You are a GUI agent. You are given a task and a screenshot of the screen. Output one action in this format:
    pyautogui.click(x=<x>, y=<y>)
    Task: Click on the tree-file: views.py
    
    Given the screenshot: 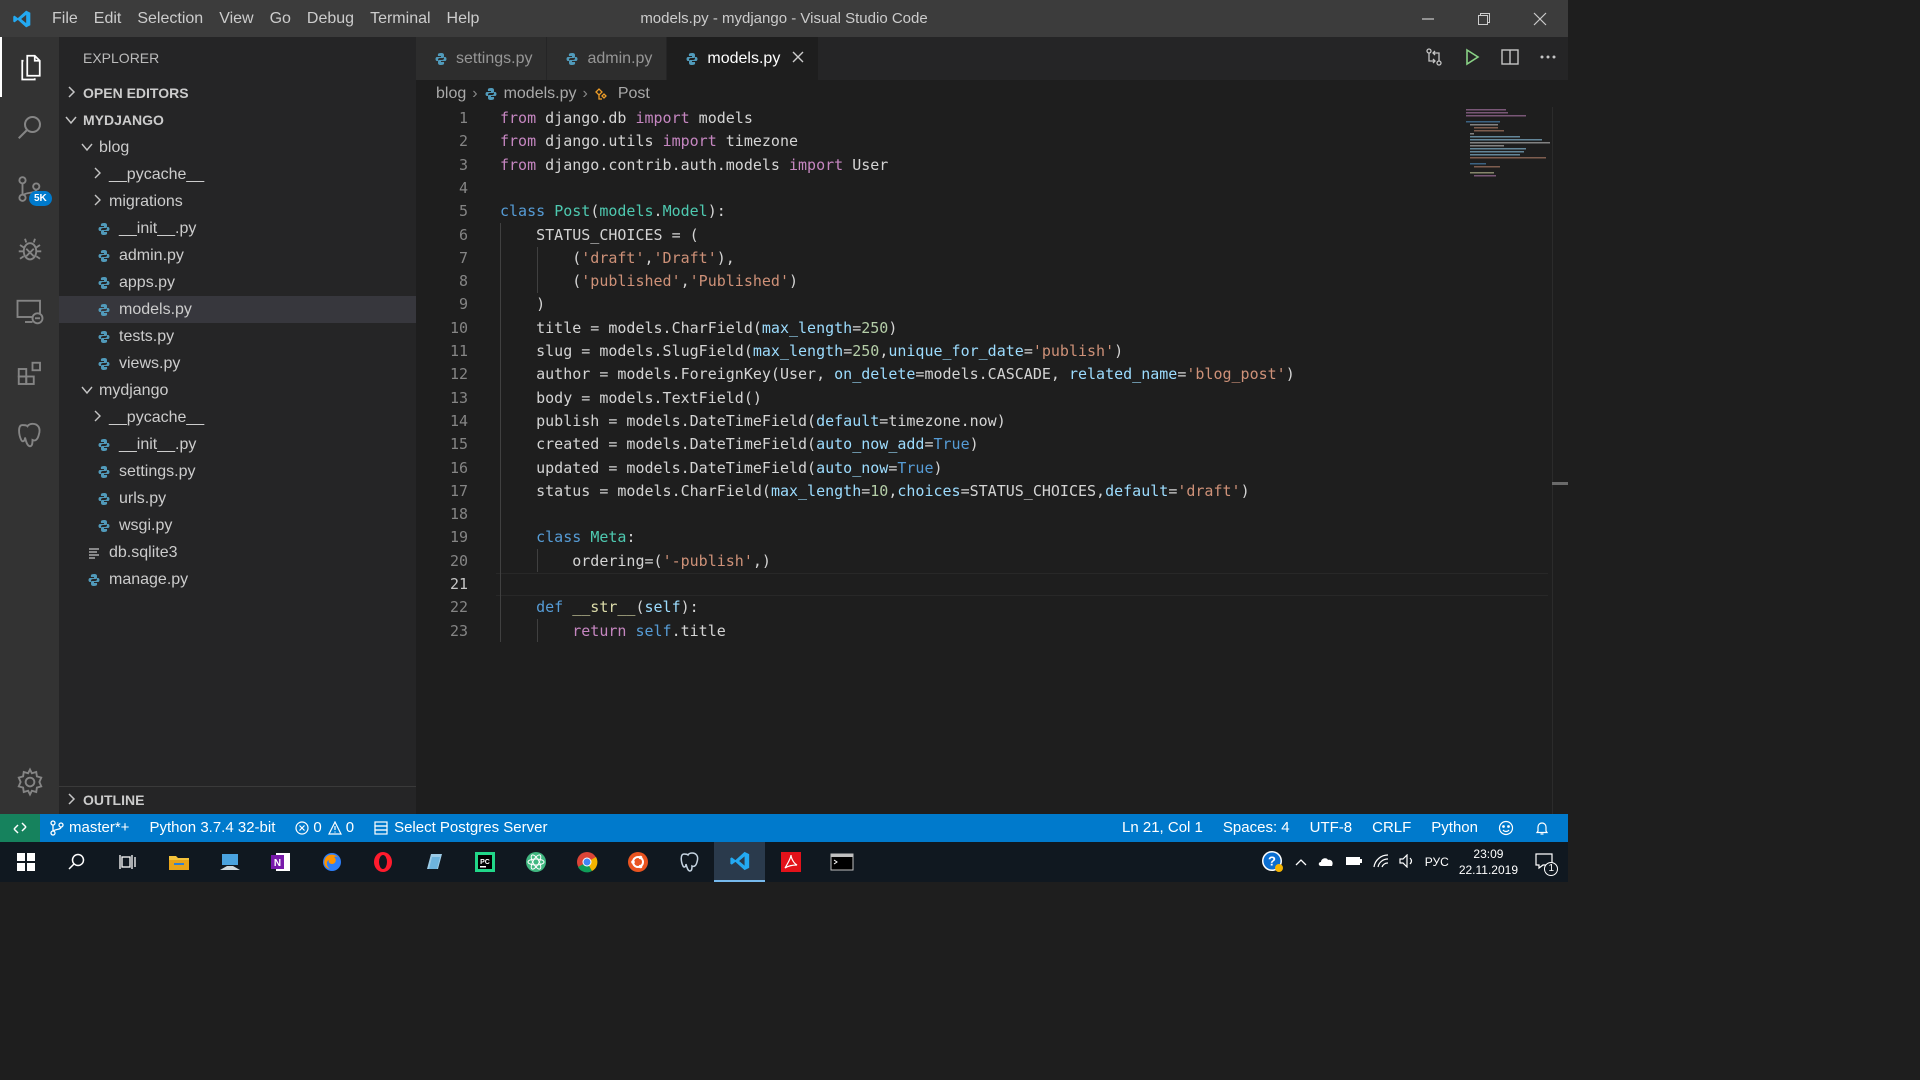 What is the action you would take?
    pyautogui.click(x=237, y=363)
    